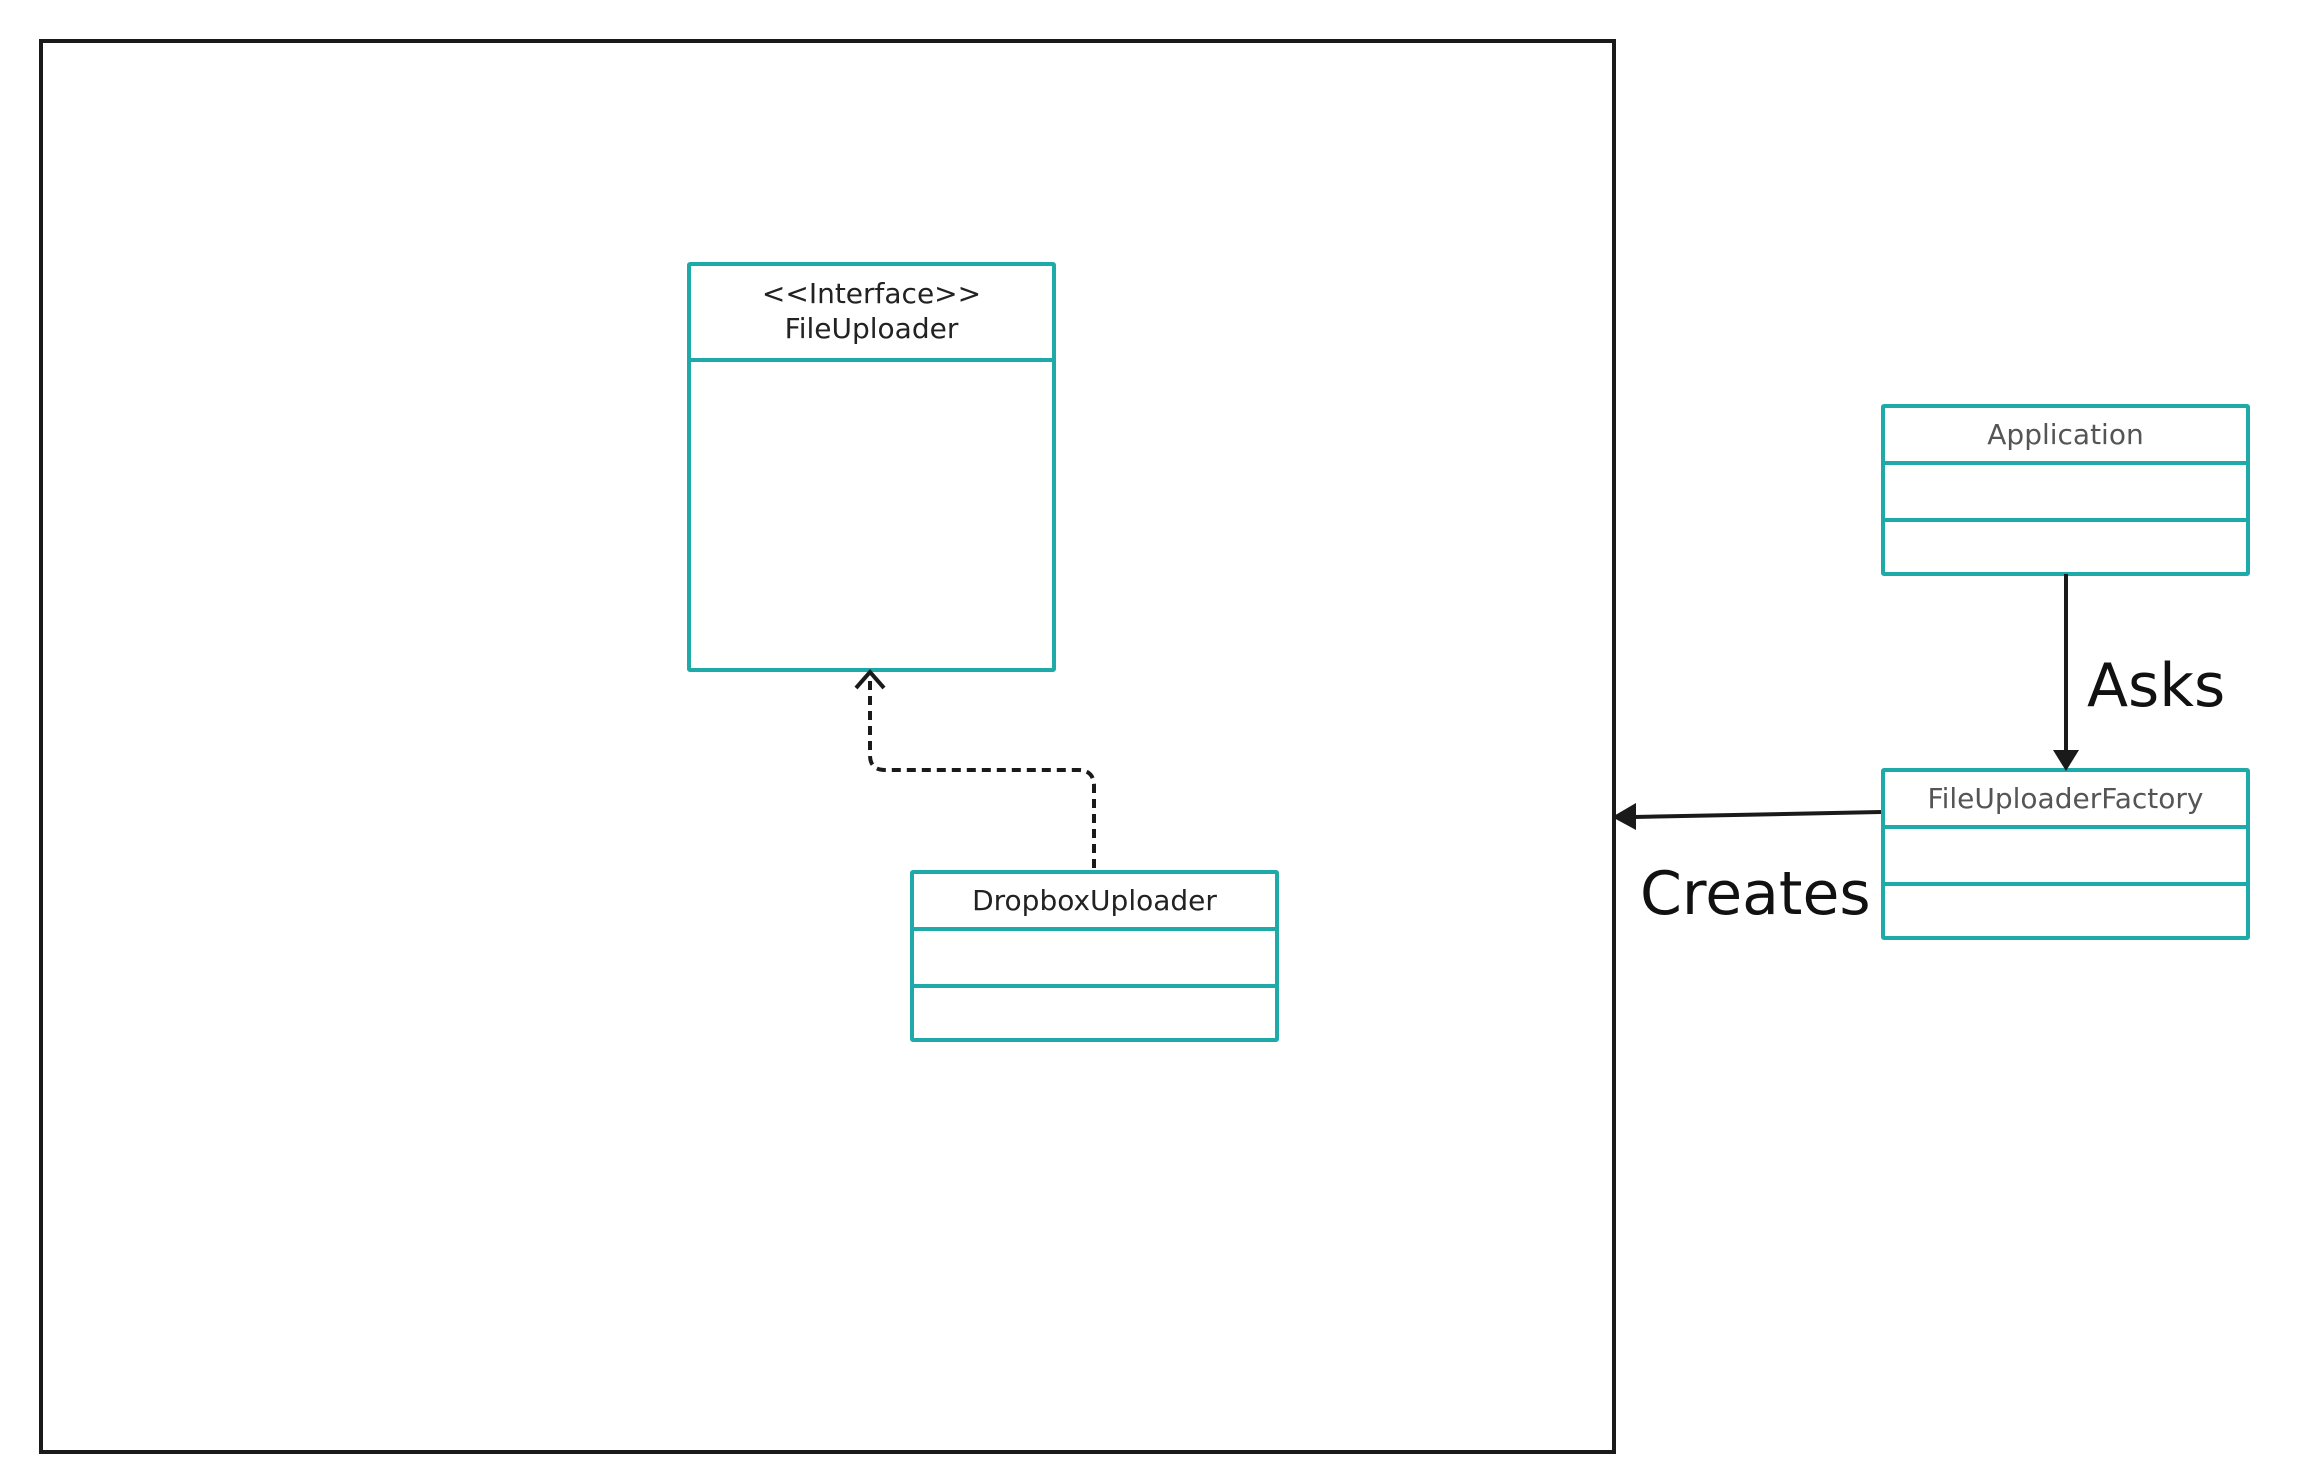  I want to click on dropbox-uploader-class: DropboxUploader, so click(1094, 956).